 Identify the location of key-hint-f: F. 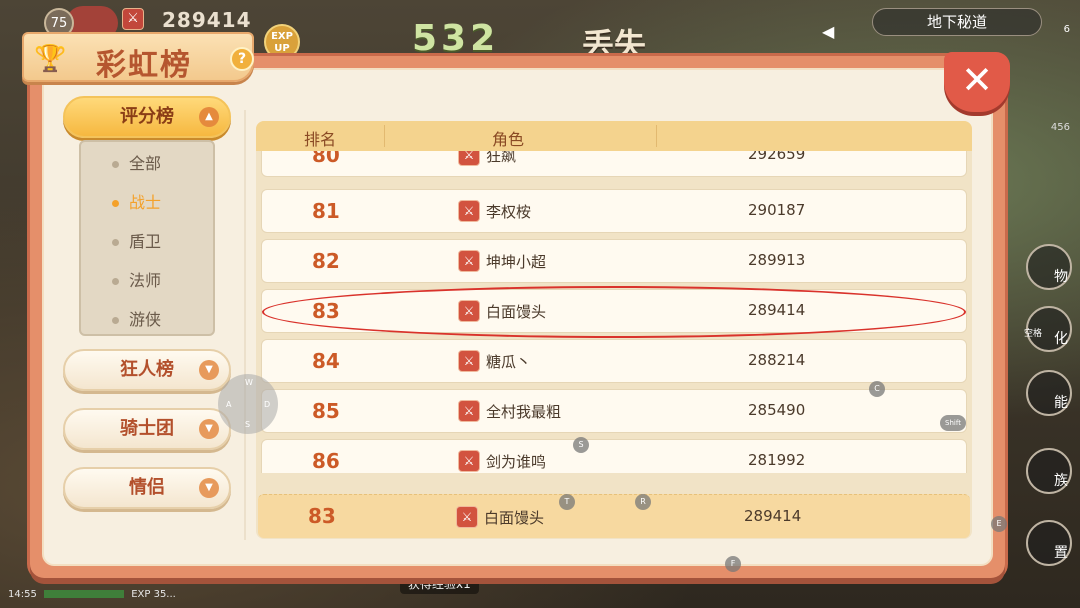
(733, 564).